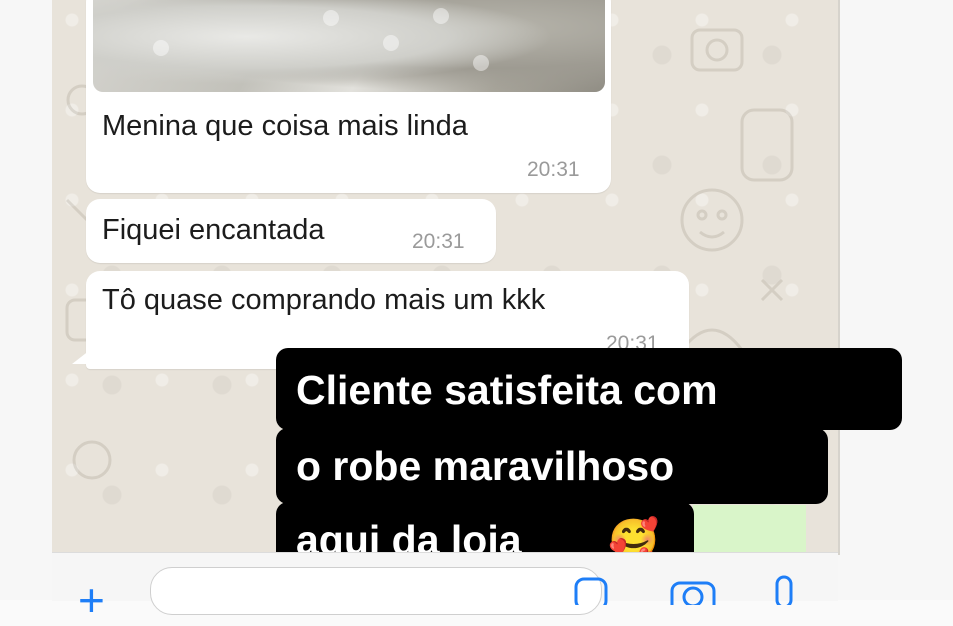 This screenshot has width=953, height=626. What do you see at coordinates (485, 466) in the screenshot?
I see `caption-text-2: o robe maravilhoso` at bounding box center [485, 466].